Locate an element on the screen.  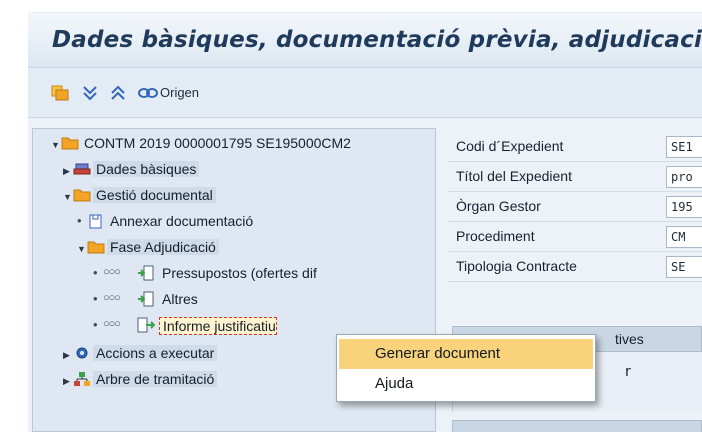
section-header-label: tives is located at coordinates (629, 339).